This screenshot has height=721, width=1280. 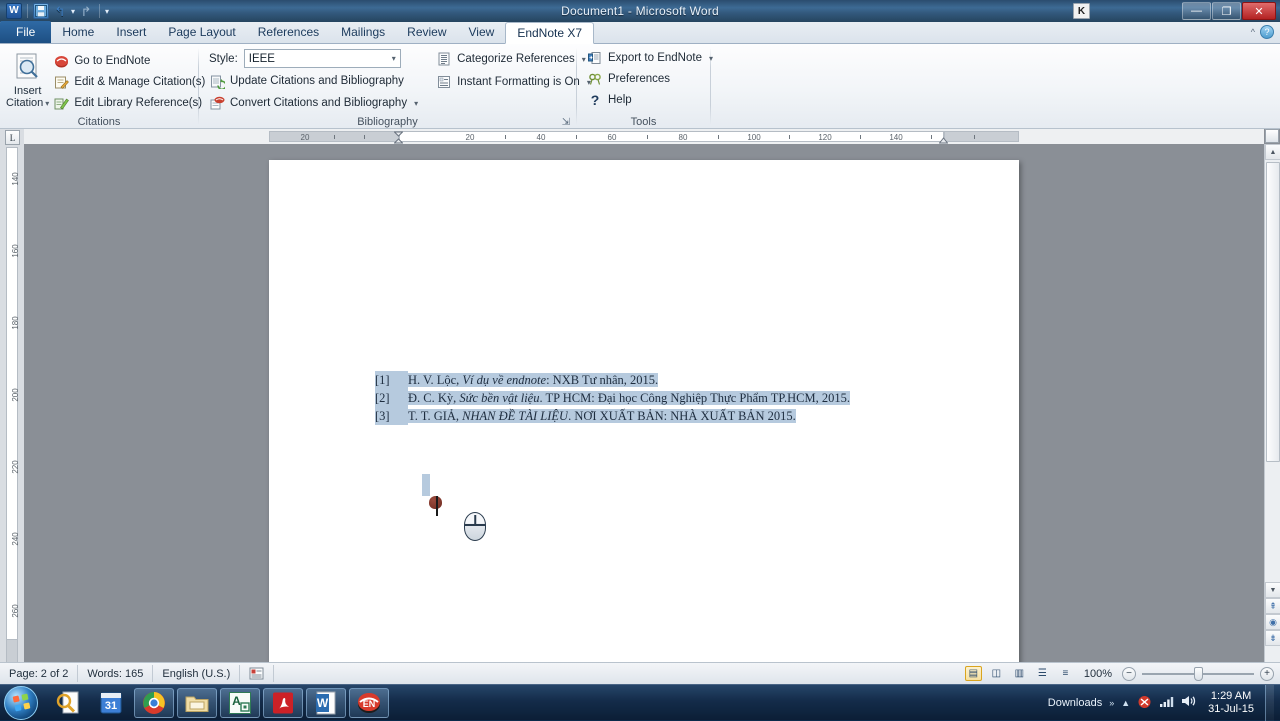 What do you see at coordinates (398, 136) in the screenshot?
I see `first-line-indent-marker` at bounding box center [398, 136].